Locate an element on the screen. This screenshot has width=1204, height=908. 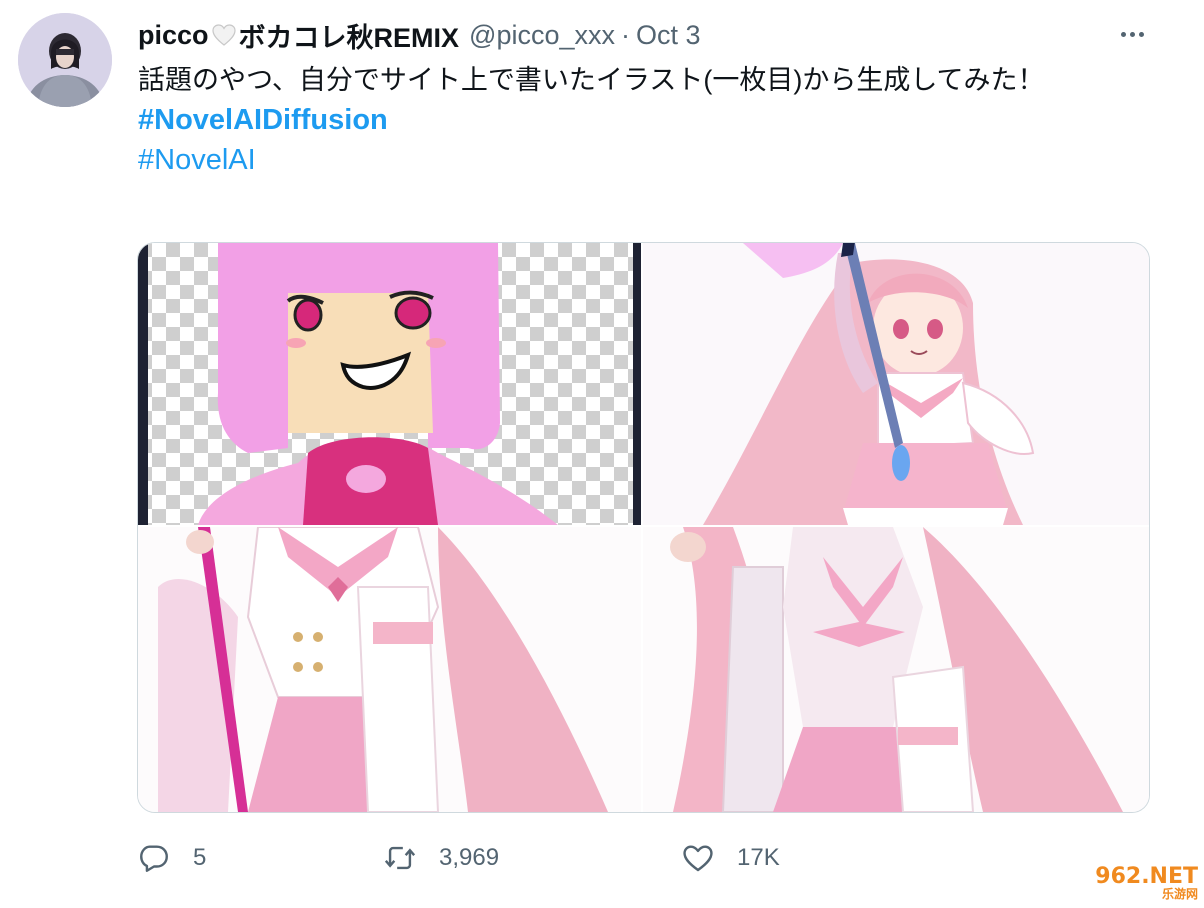
display-name: picco is located at coordinates (173, 35).